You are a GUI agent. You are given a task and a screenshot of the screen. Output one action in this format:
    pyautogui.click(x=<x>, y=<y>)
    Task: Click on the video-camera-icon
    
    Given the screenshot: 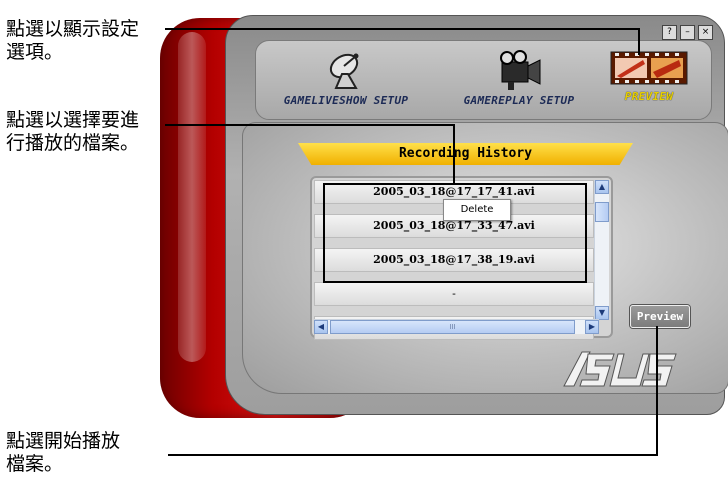 What is the action you would take?
    pyautogui.click(x=520, y=70)
    